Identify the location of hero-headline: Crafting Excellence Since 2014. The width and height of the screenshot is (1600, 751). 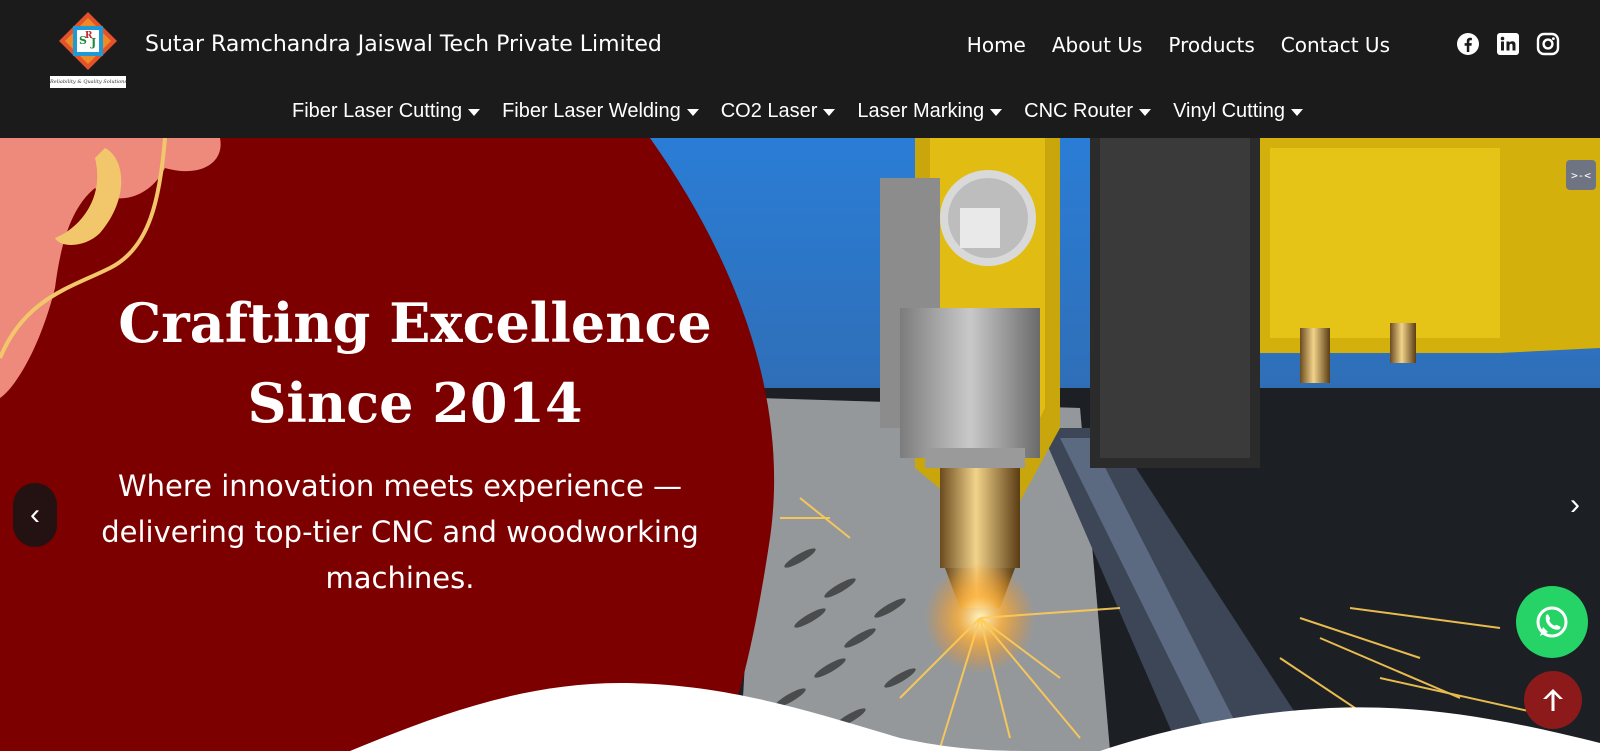
(415, 363).